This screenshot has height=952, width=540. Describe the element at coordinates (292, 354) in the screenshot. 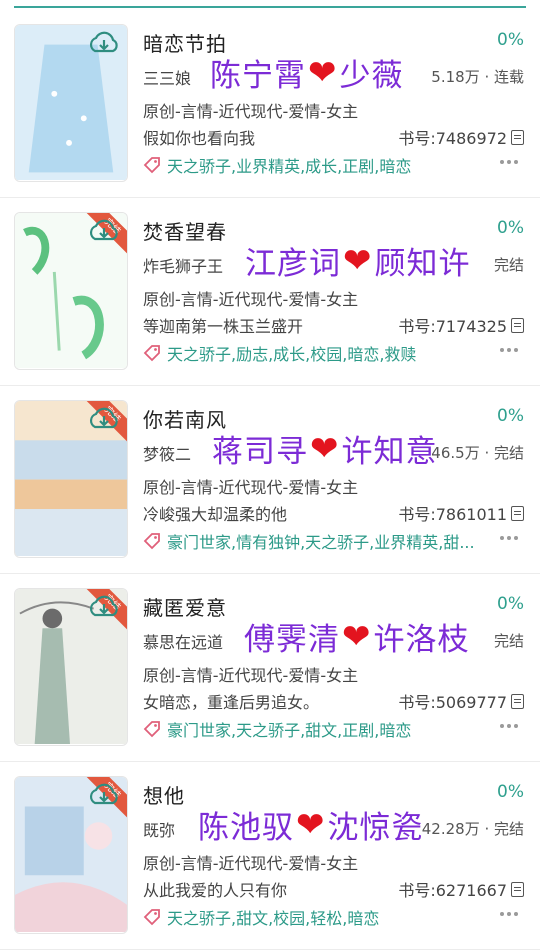

I see `tags-text: 天之骄子,励志,成长,校园,暗恋,救赎` at that location.